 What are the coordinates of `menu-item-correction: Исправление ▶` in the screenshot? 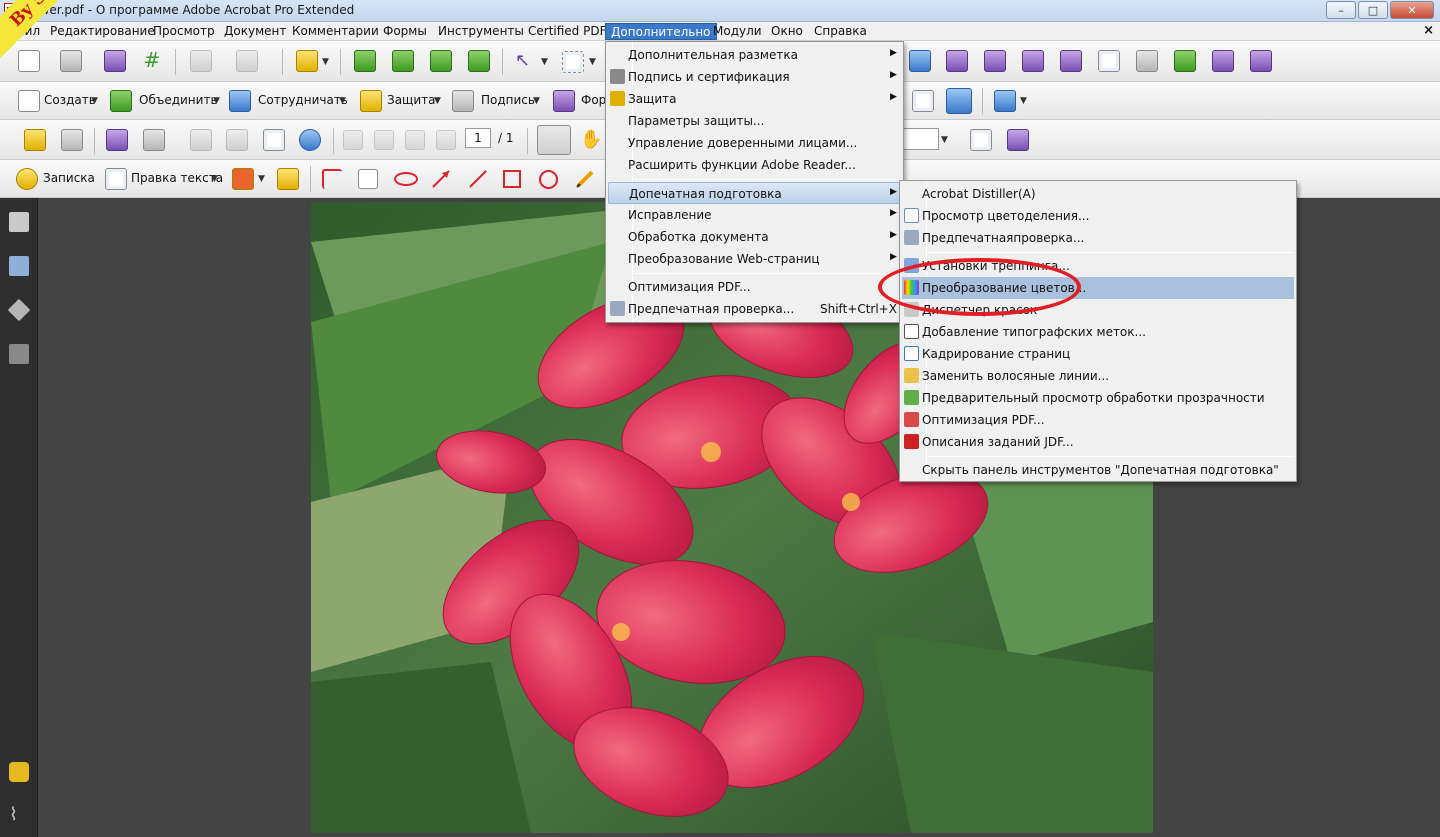 It's located at (754, 215).